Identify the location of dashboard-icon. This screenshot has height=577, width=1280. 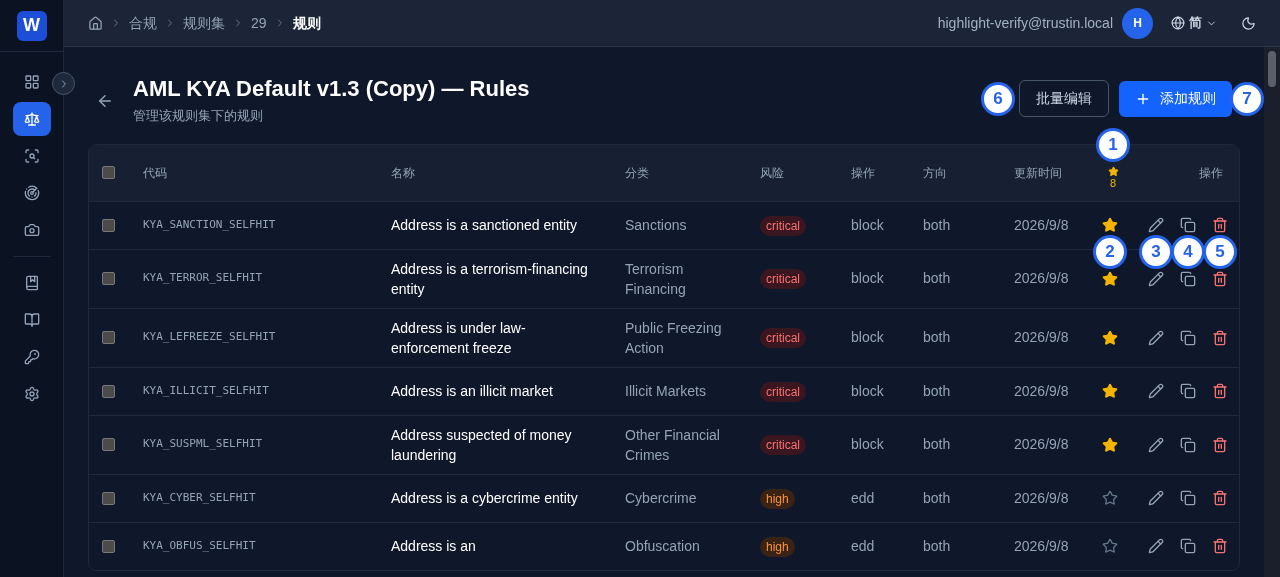
(31, 82).